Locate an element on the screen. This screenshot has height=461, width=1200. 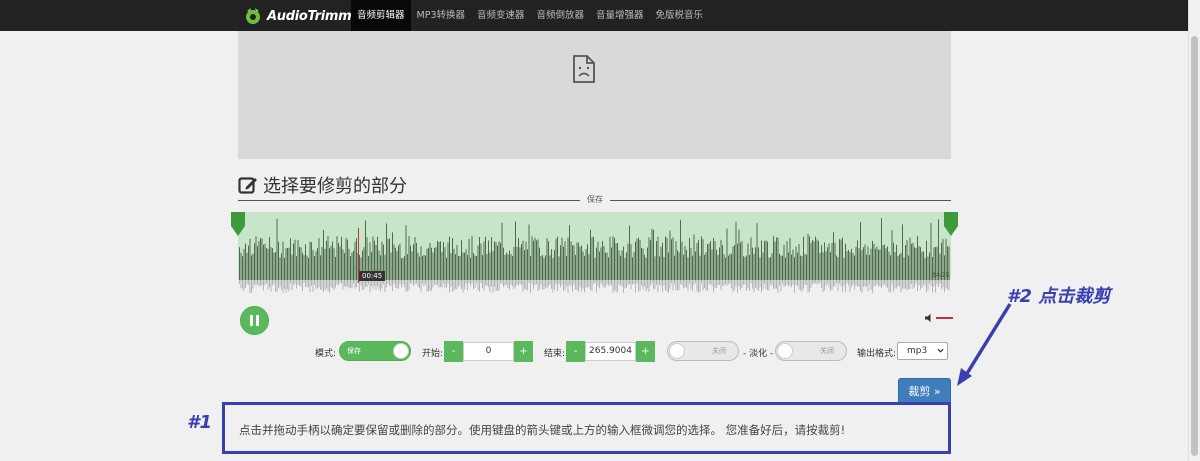
nav-audio-trimmer: 音频剪辑器 is located at coordinates (381, 15).